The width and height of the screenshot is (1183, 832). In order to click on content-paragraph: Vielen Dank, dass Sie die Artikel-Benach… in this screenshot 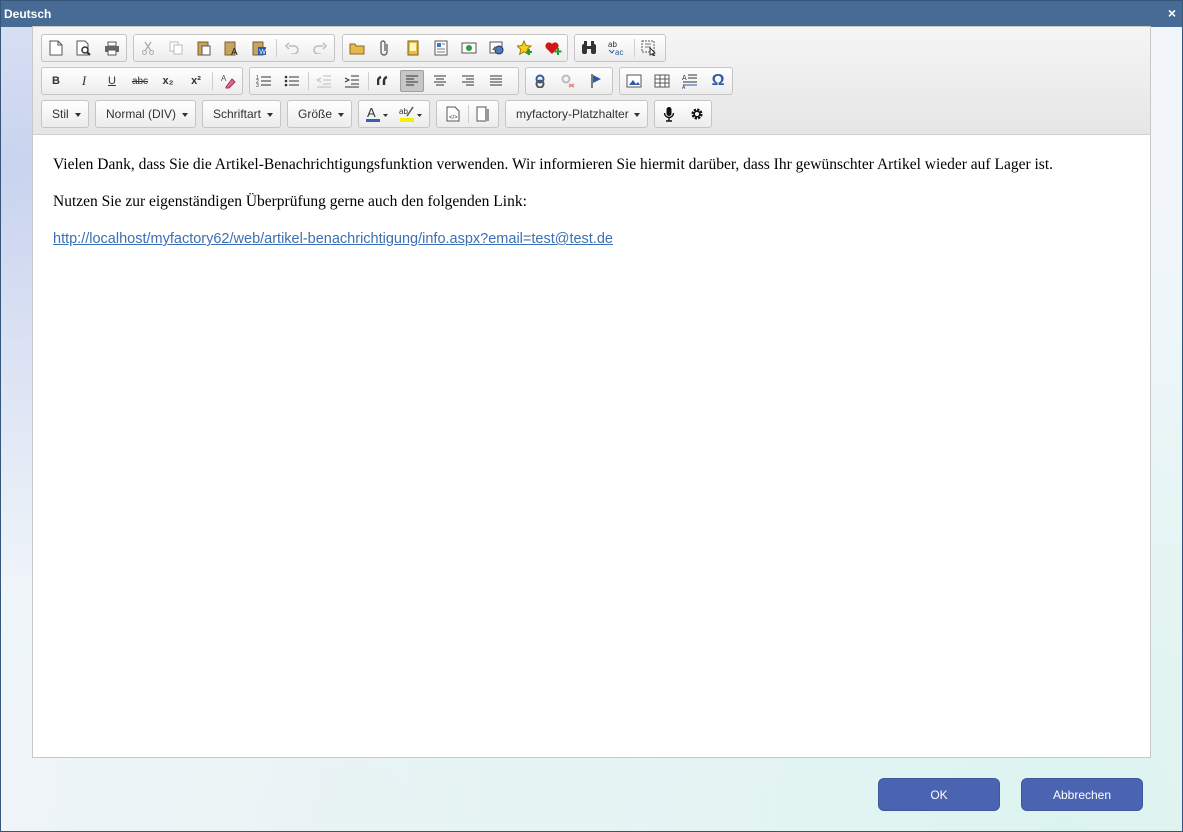, I will do `click(553, 164)`.